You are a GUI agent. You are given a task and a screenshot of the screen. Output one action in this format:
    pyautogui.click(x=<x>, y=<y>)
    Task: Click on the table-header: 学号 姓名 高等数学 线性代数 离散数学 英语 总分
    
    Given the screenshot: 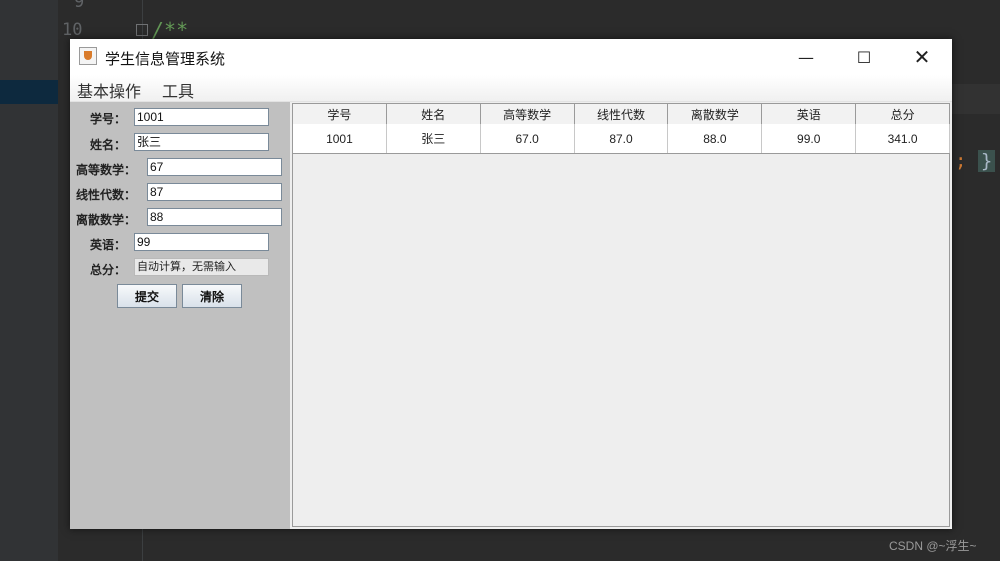 What is the action you would take?
    pyautogui.click(x=622, y=114)
    